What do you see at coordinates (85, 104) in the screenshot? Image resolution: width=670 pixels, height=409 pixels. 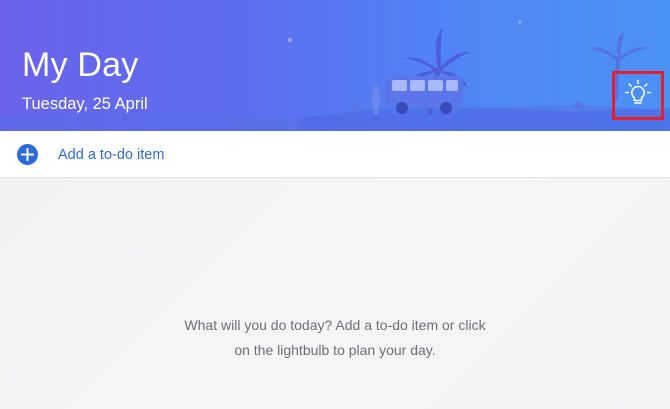 I see `date-subtitle: Tuesday, 25 April` at bounding box center [85, 104].